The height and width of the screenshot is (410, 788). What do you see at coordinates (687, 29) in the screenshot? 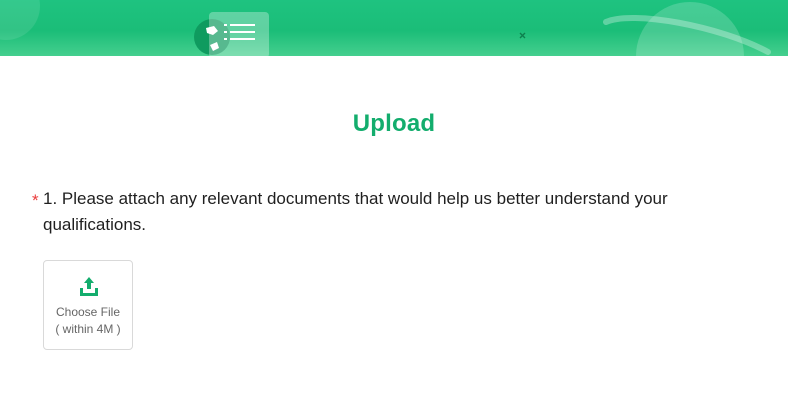
I see `planet-icon` at bounding box center [687, 29].